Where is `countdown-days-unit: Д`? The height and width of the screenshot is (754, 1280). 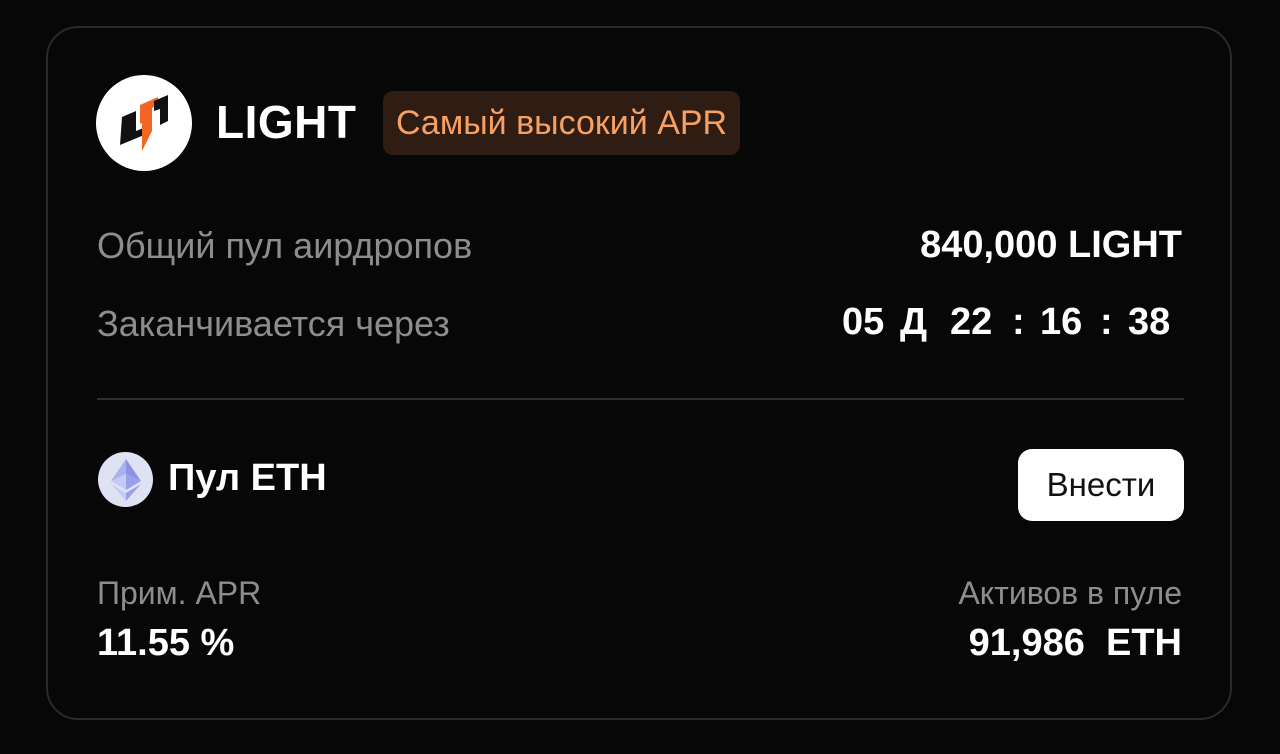 countdown-days-unit: Д is located at coordinates (914, 322).